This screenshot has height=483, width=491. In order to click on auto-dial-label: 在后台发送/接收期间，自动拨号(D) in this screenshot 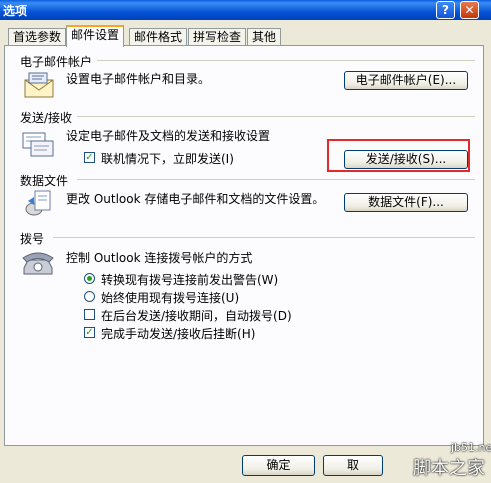, I will do `click(196, 316)`.